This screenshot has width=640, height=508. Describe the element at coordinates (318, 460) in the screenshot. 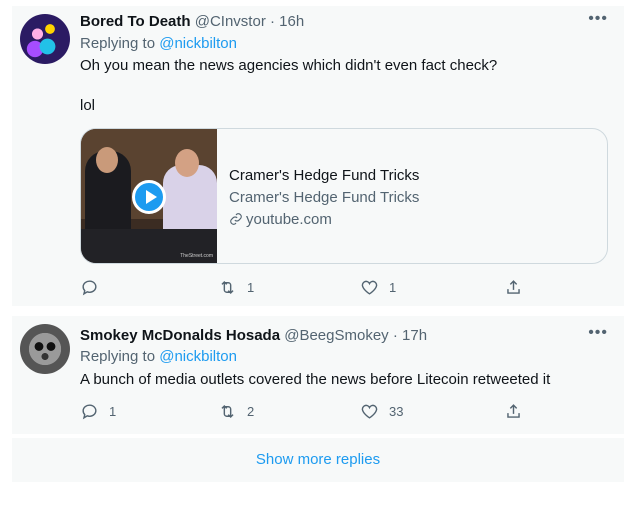

I see `show-more-replies-button: Show more replies` at that location.